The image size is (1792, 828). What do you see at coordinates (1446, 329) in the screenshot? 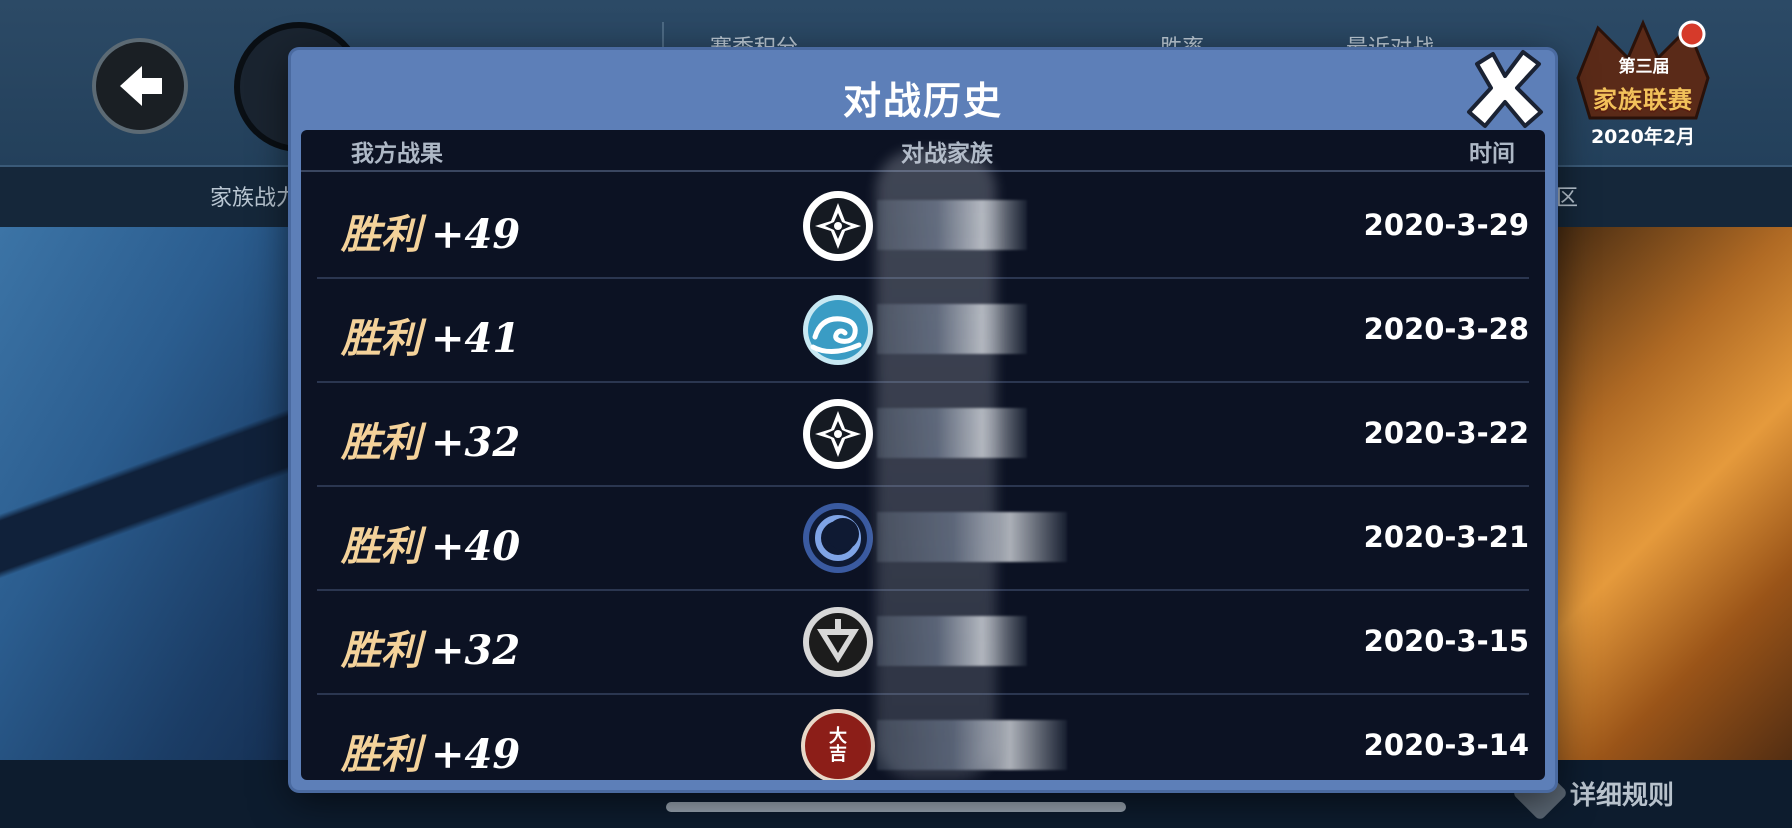
I see `battle-date: 2020-3-28` at bounding box center [1446, 329].